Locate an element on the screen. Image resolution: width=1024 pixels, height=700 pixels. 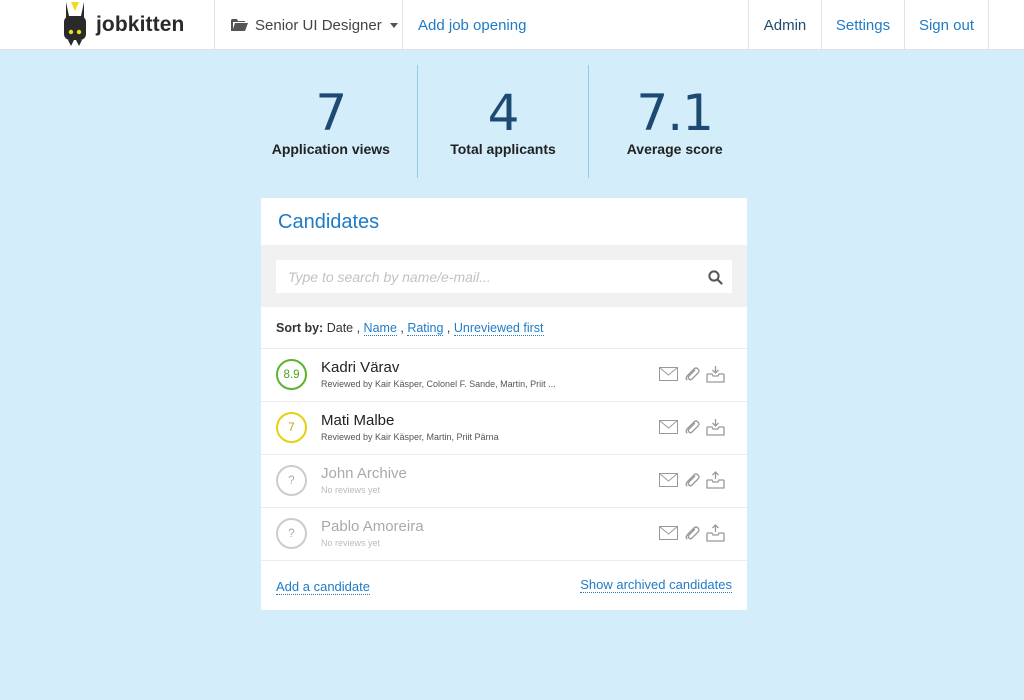
sort-by-unreviewed: Unreviewed first is located at coordinates (498, 328).